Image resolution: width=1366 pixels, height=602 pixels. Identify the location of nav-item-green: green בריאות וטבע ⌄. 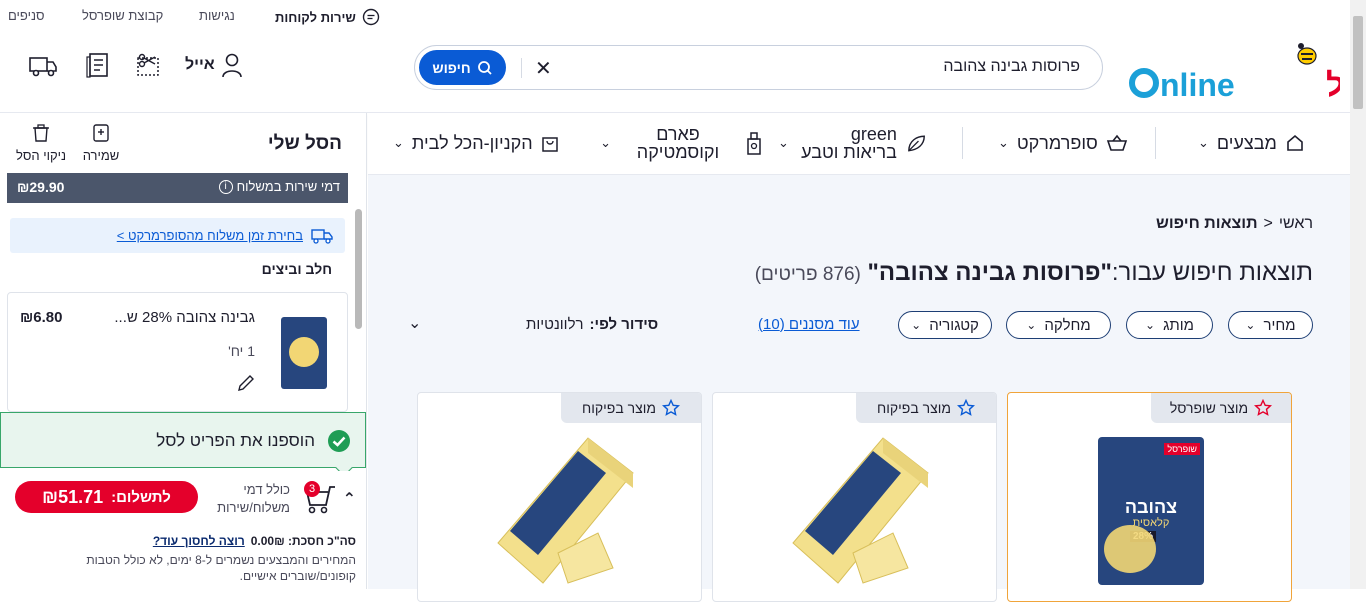
(853, 143).